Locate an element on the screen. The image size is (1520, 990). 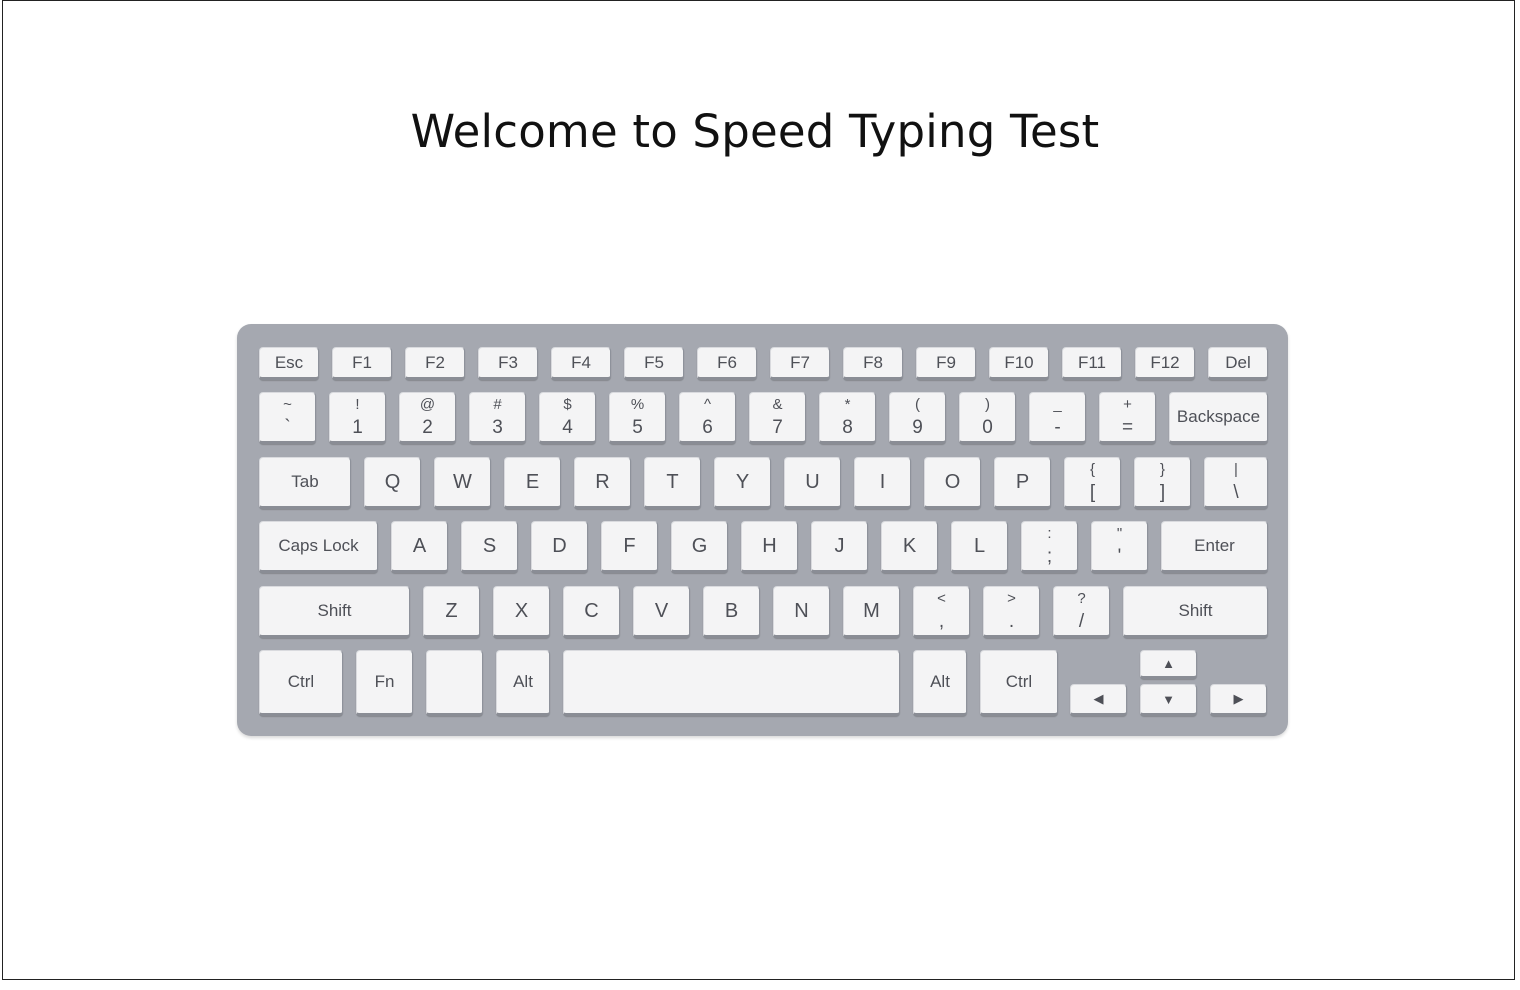
key-f7: F7 is located at coordinates (800, 363).